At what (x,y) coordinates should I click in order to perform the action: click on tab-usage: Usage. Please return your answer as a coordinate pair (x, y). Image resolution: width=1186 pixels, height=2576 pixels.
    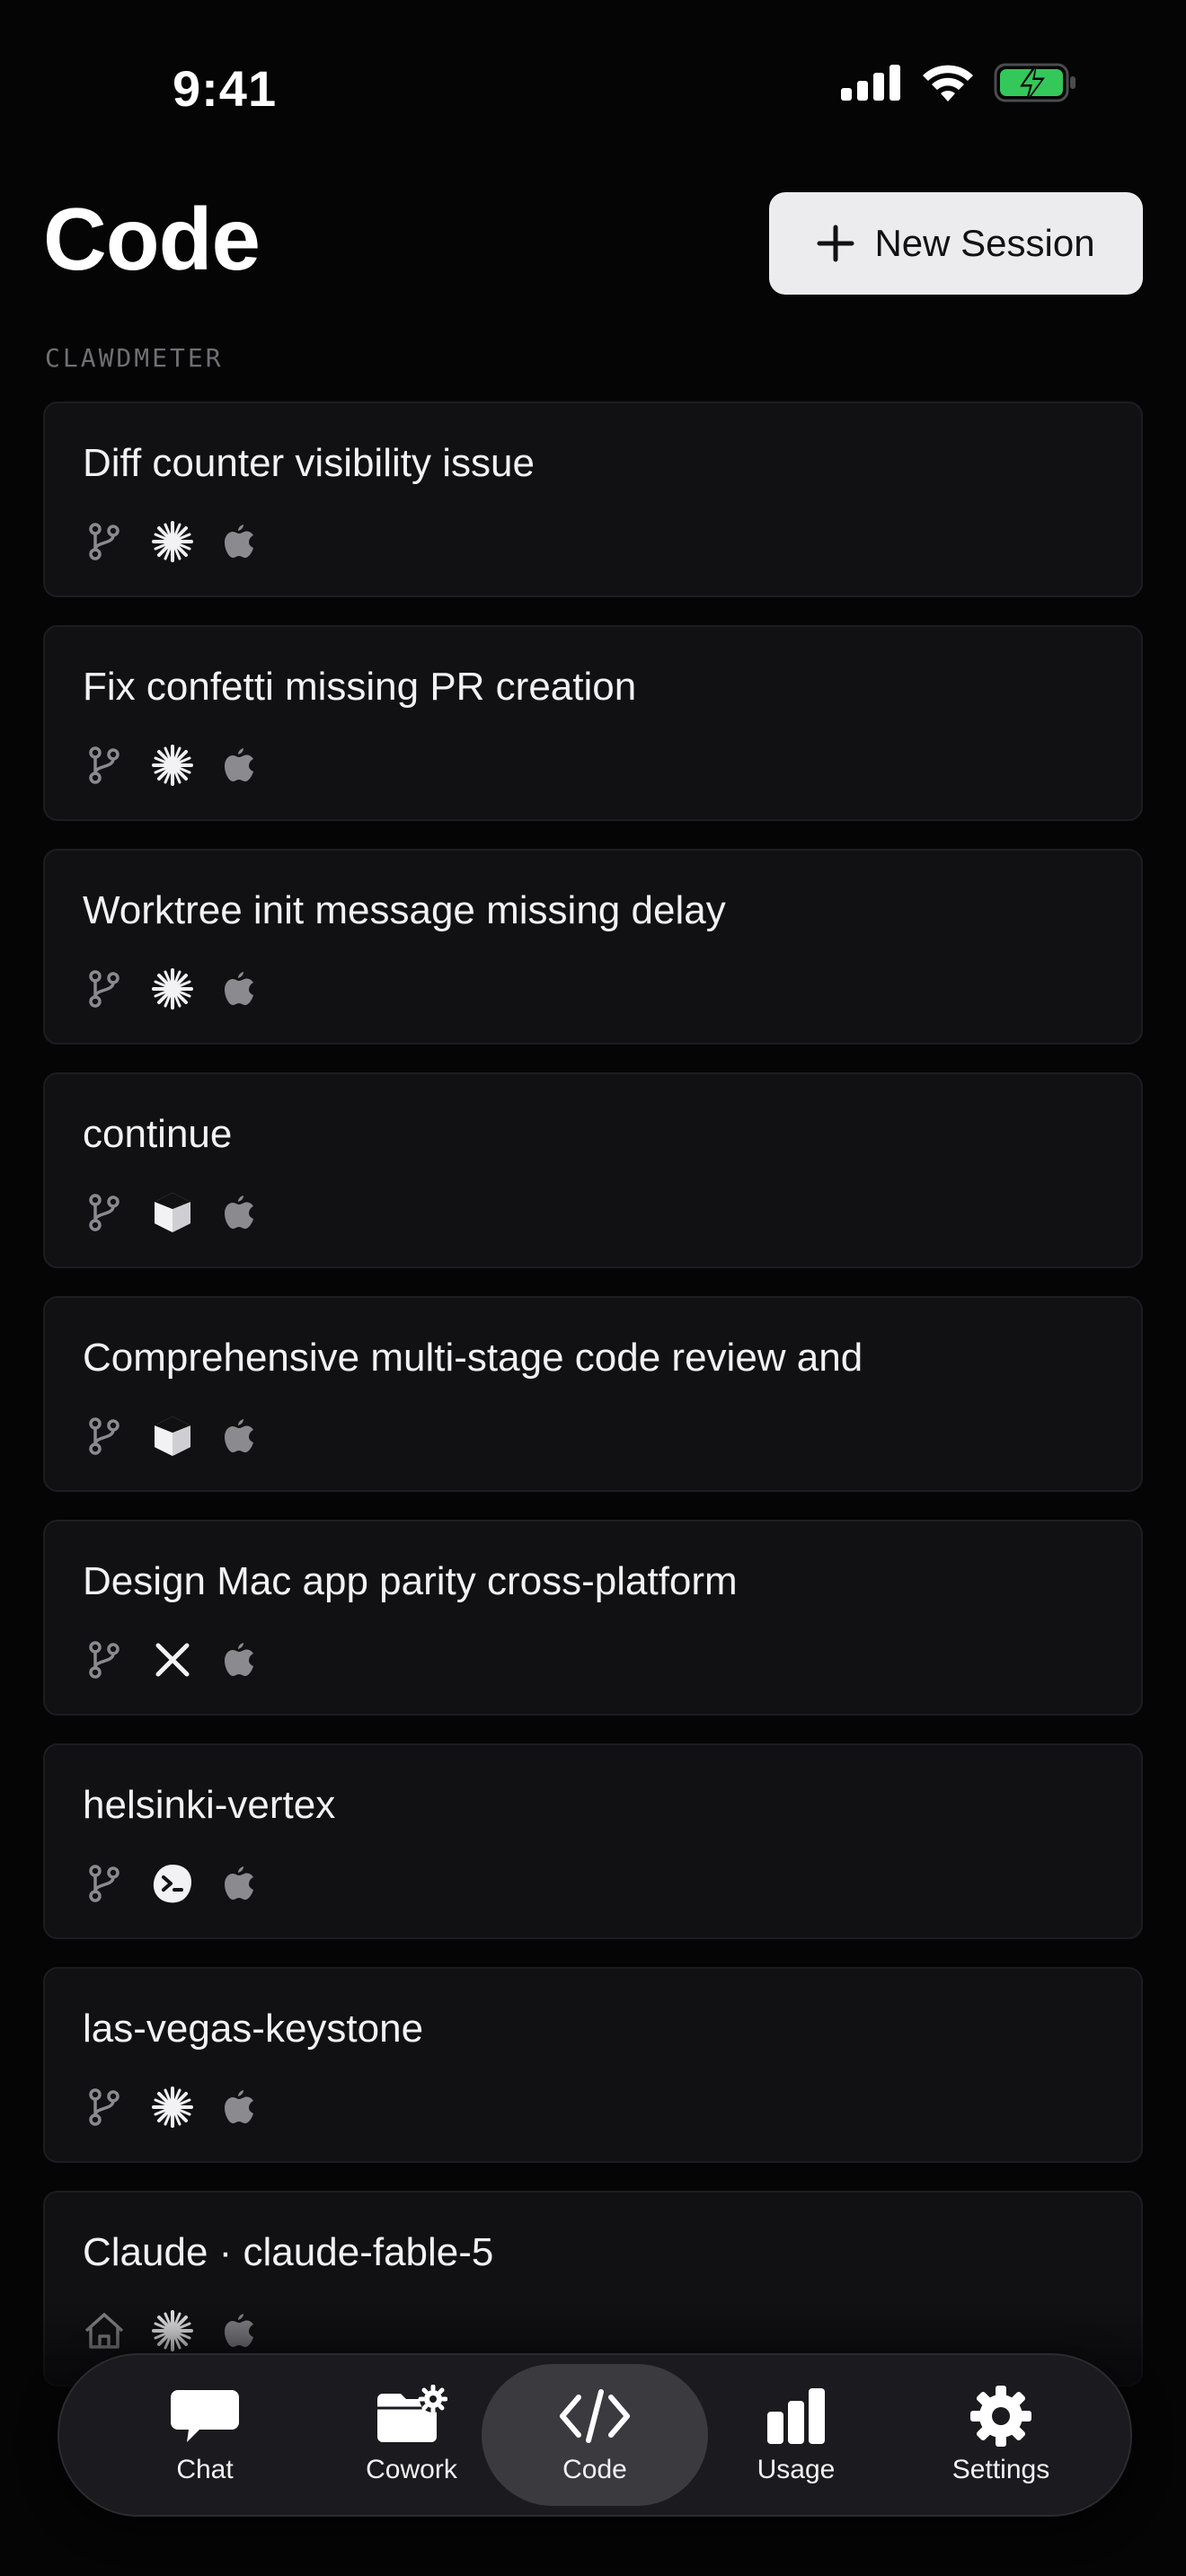
    Looking at the image, I should click on (796, 2435).